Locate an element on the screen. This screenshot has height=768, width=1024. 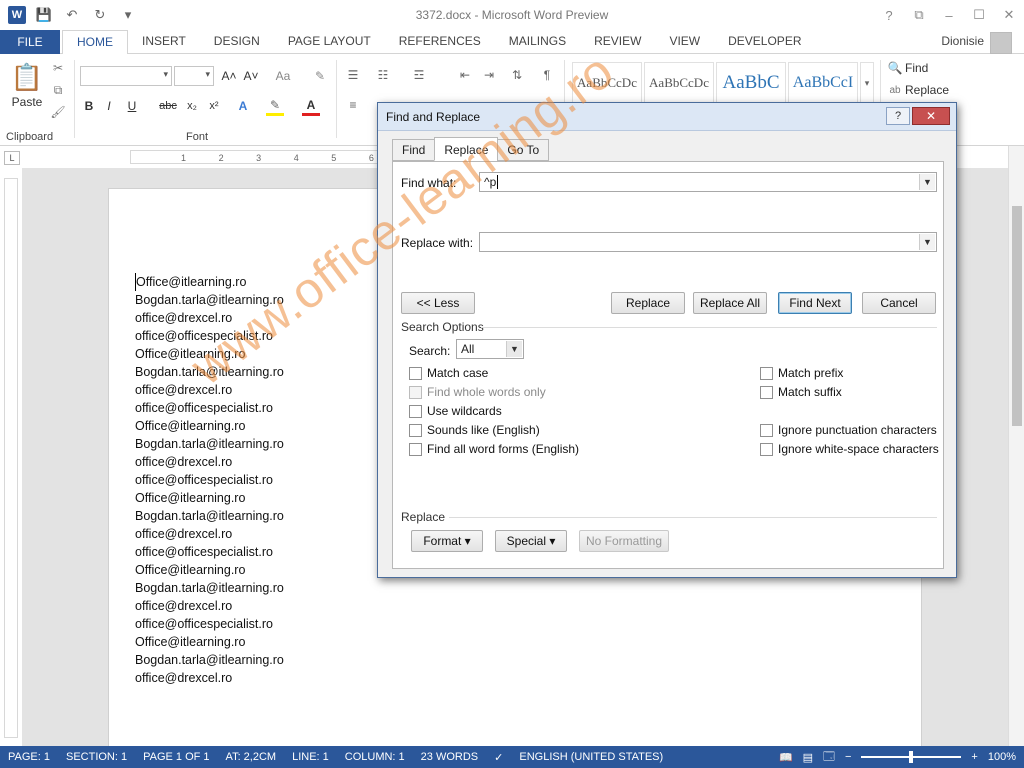
tab-go-to: Go To is located at coordinates (523, 150).